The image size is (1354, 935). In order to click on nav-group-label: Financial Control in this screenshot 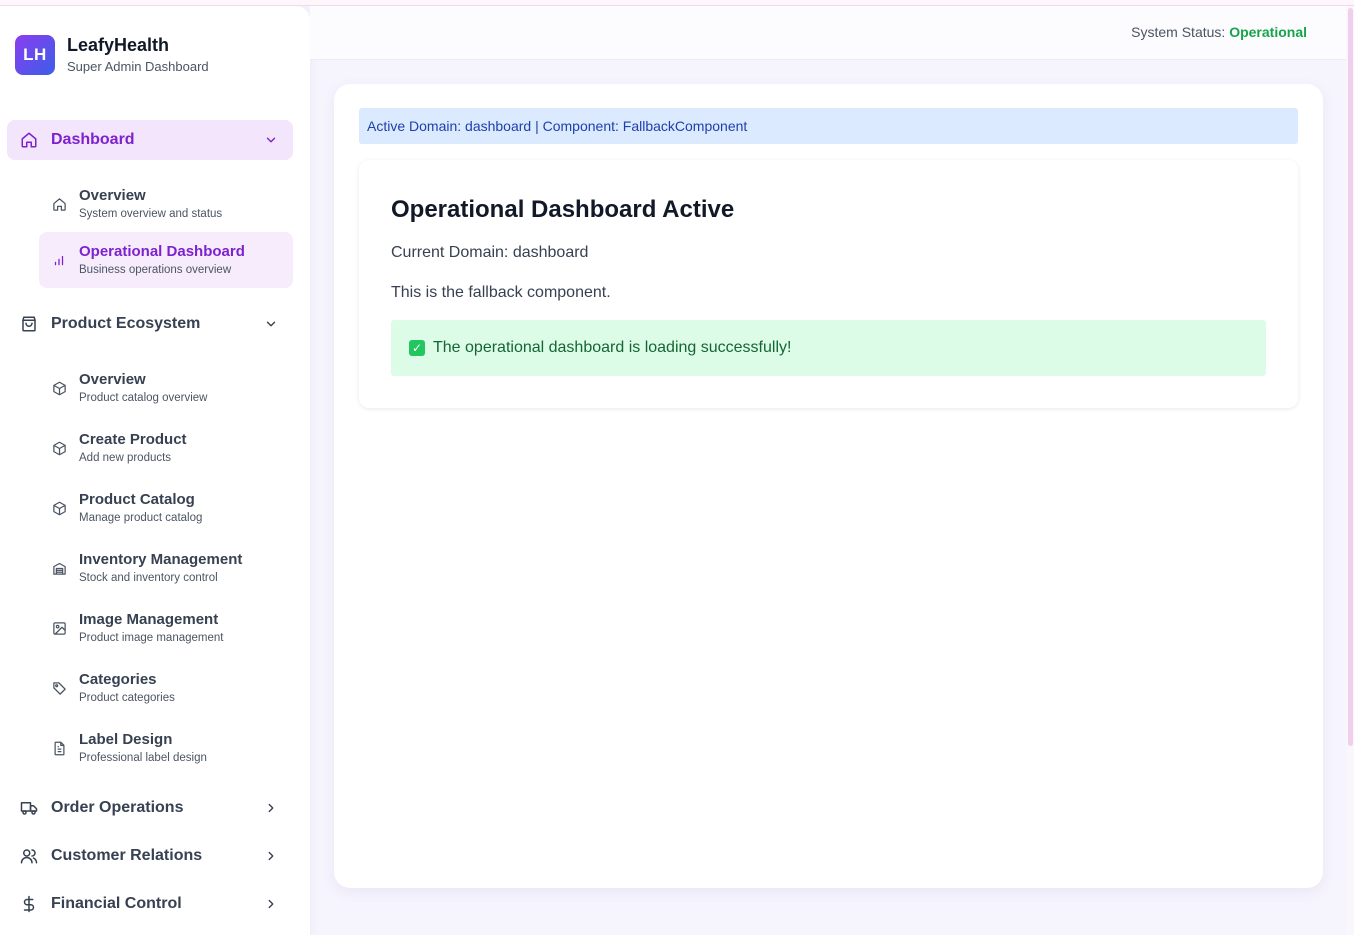, I will do `click(116, 903)`.